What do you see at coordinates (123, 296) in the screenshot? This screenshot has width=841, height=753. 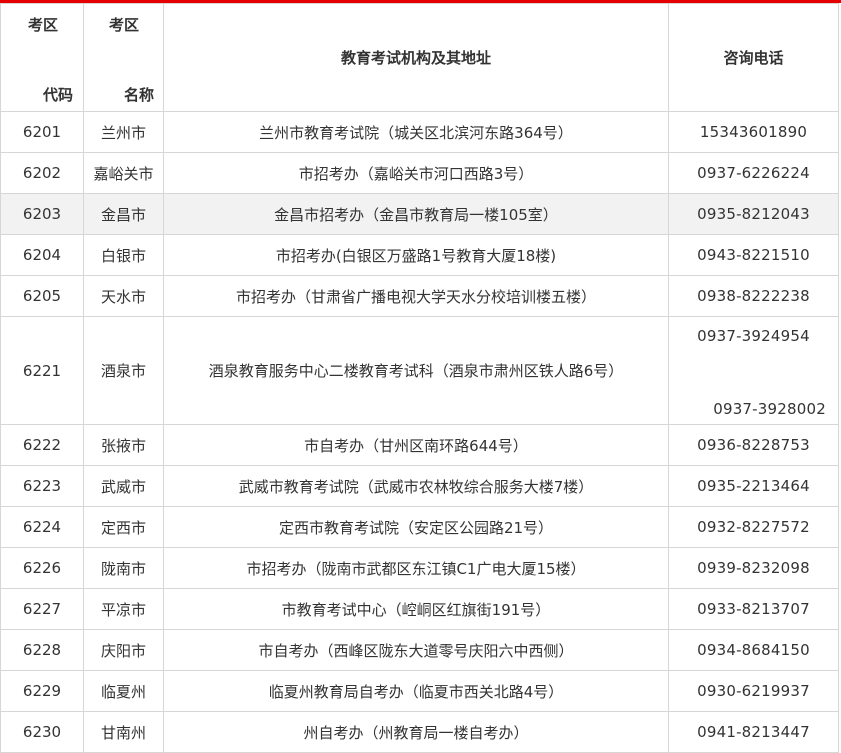 I see `row-name: 天水市` at bounding box center [123, 296].